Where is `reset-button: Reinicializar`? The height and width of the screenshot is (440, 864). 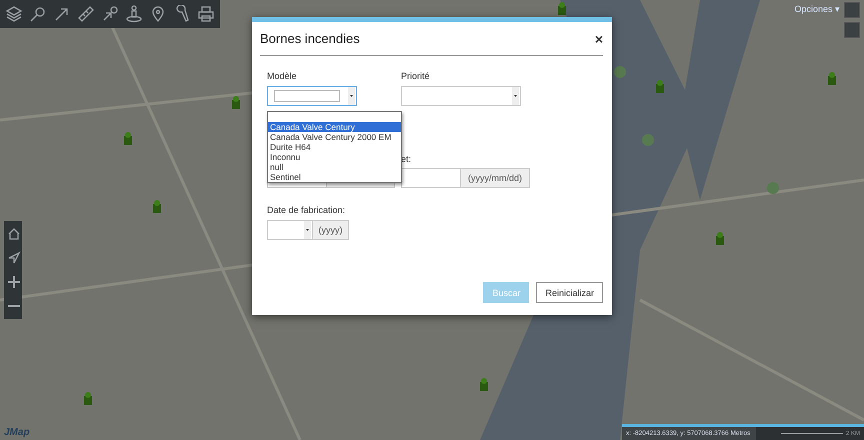 reset-button: Reinicializar is located at coordinates (569, 292).